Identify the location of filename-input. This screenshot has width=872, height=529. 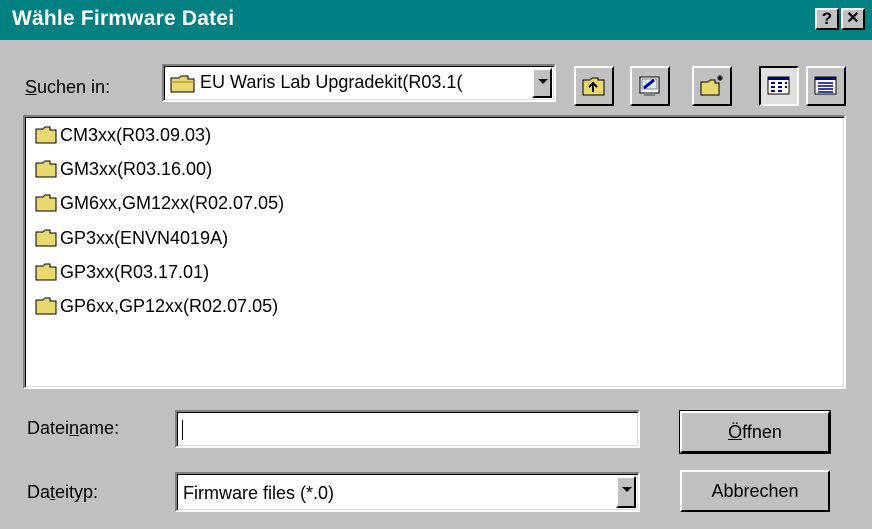
(407, 429).